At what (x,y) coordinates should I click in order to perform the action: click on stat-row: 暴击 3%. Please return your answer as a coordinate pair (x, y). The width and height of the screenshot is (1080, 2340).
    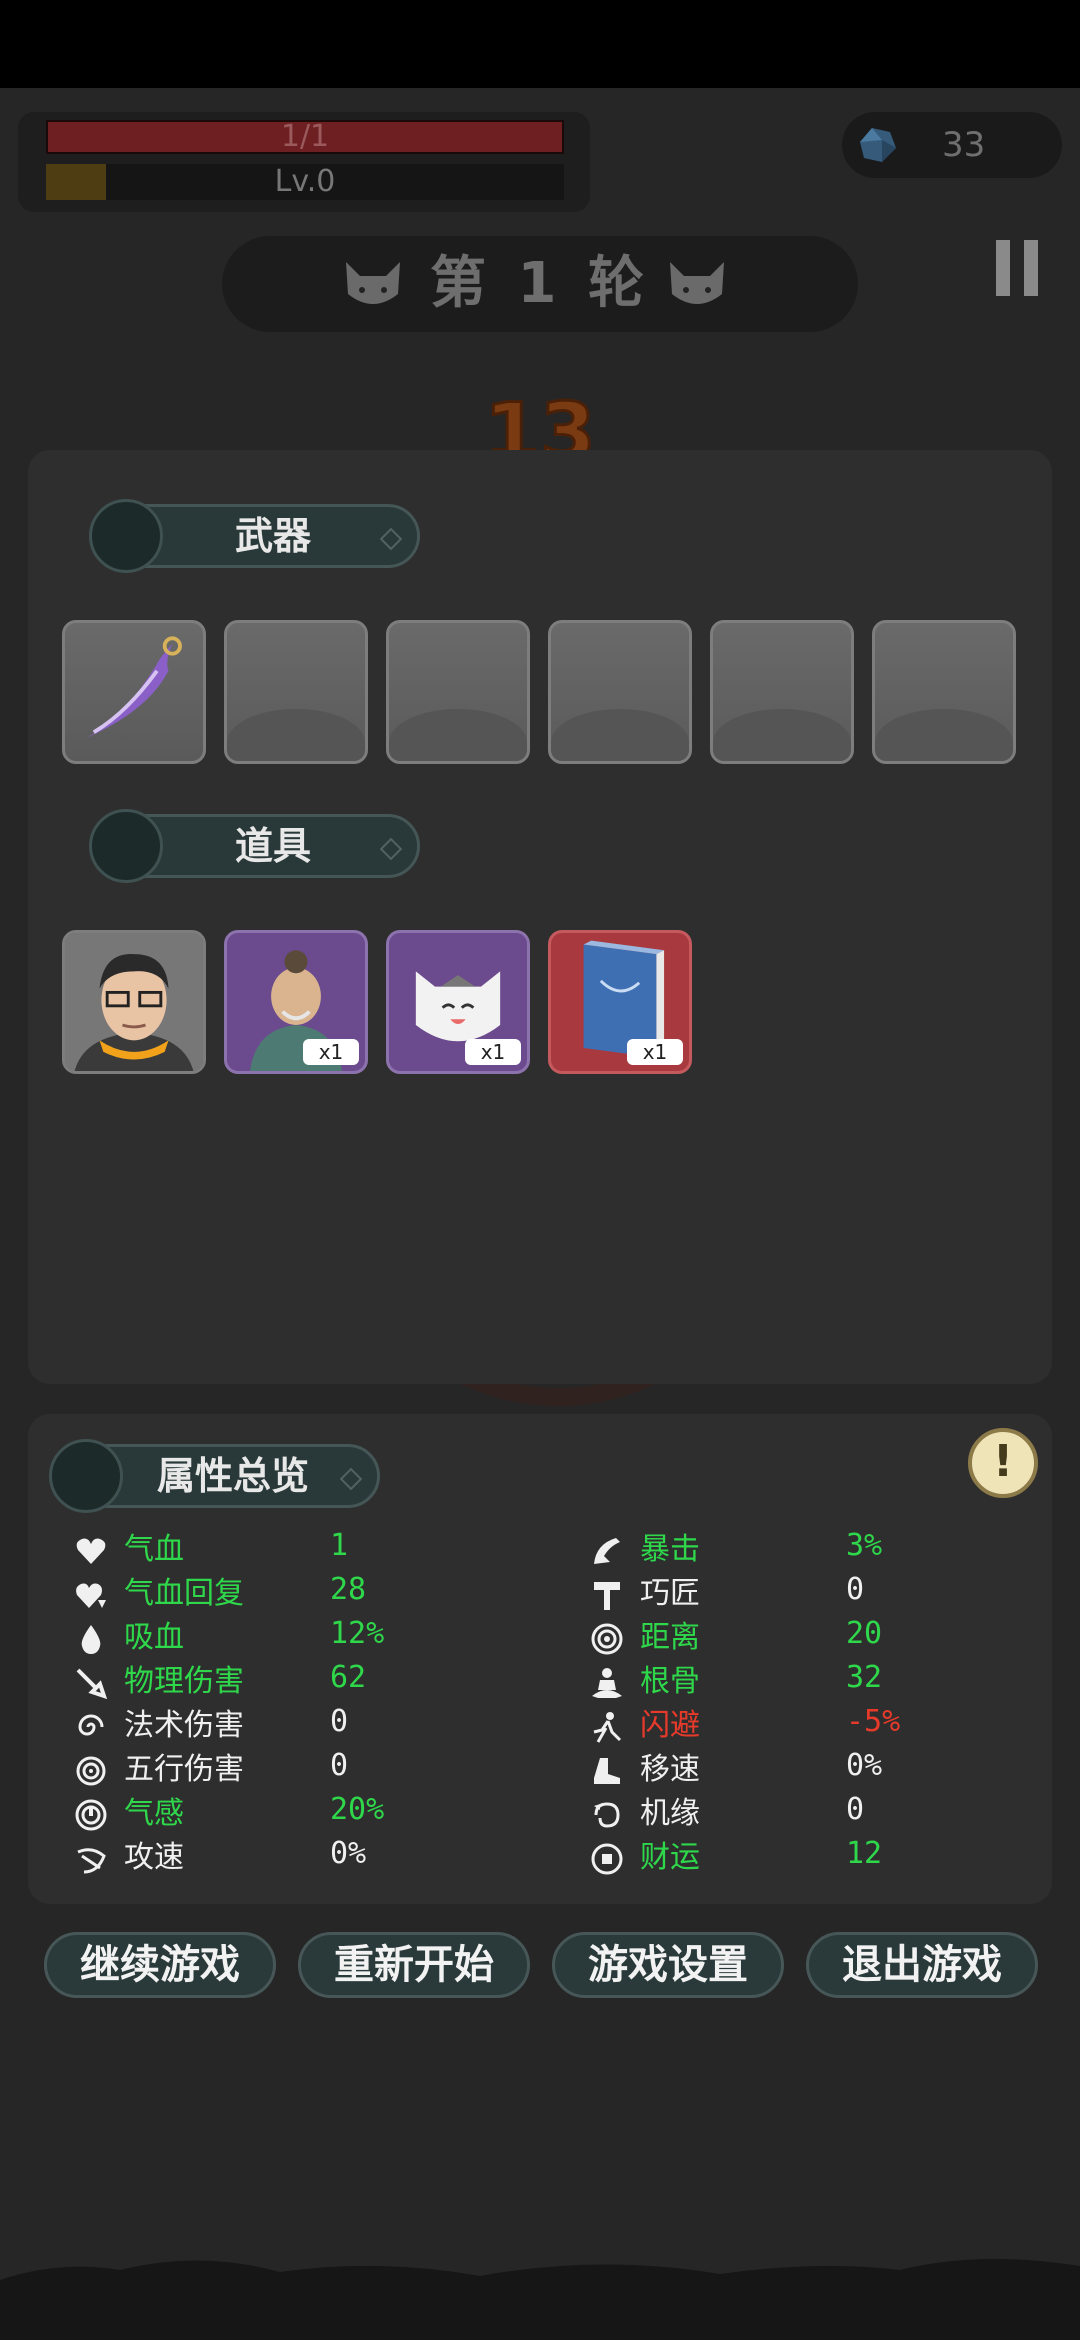
    Looking at the image, I should click on (835, 1549).